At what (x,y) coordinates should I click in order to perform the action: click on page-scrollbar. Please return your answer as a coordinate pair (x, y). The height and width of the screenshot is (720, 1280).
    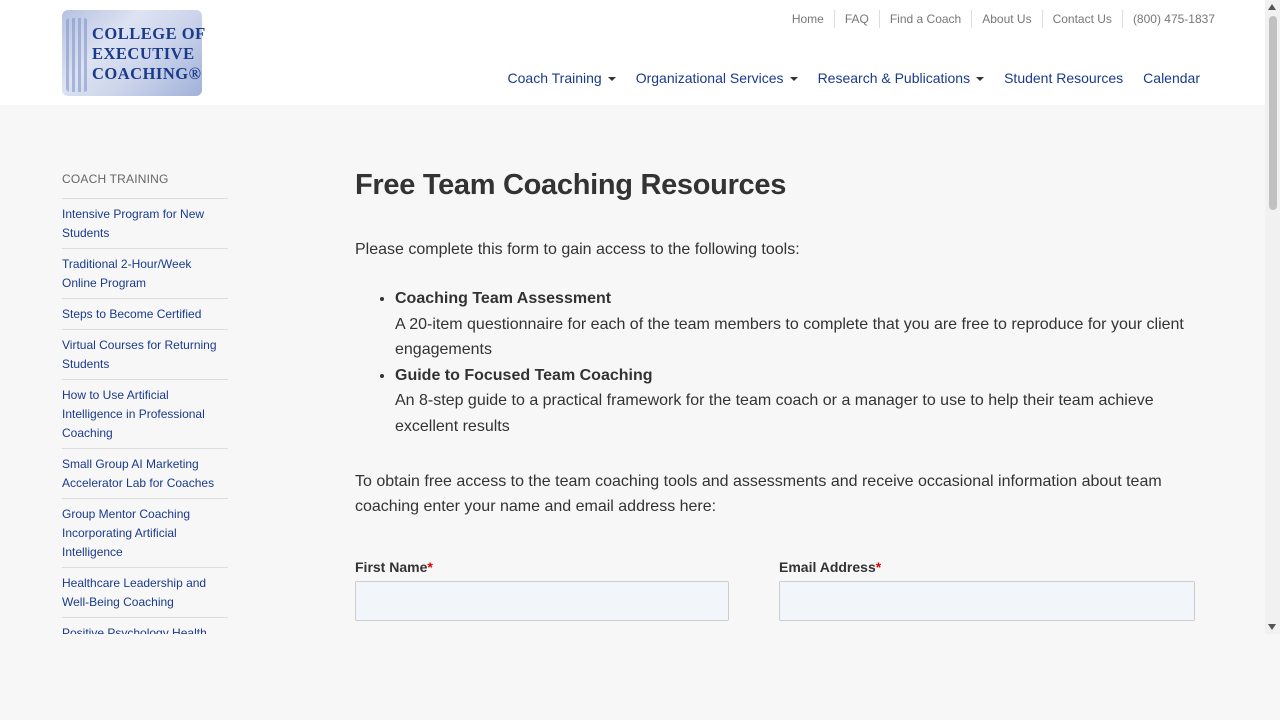
    Looking at the image, I should click on (1272, 317).